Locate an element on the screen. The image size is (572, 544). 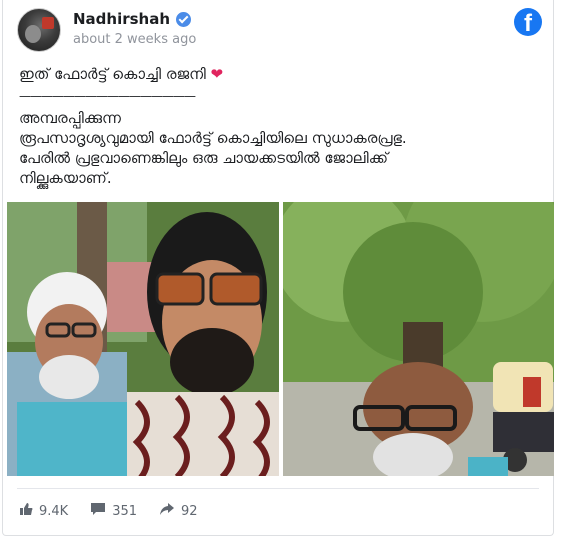
avatar-accent is located at coordinates (48, 23).